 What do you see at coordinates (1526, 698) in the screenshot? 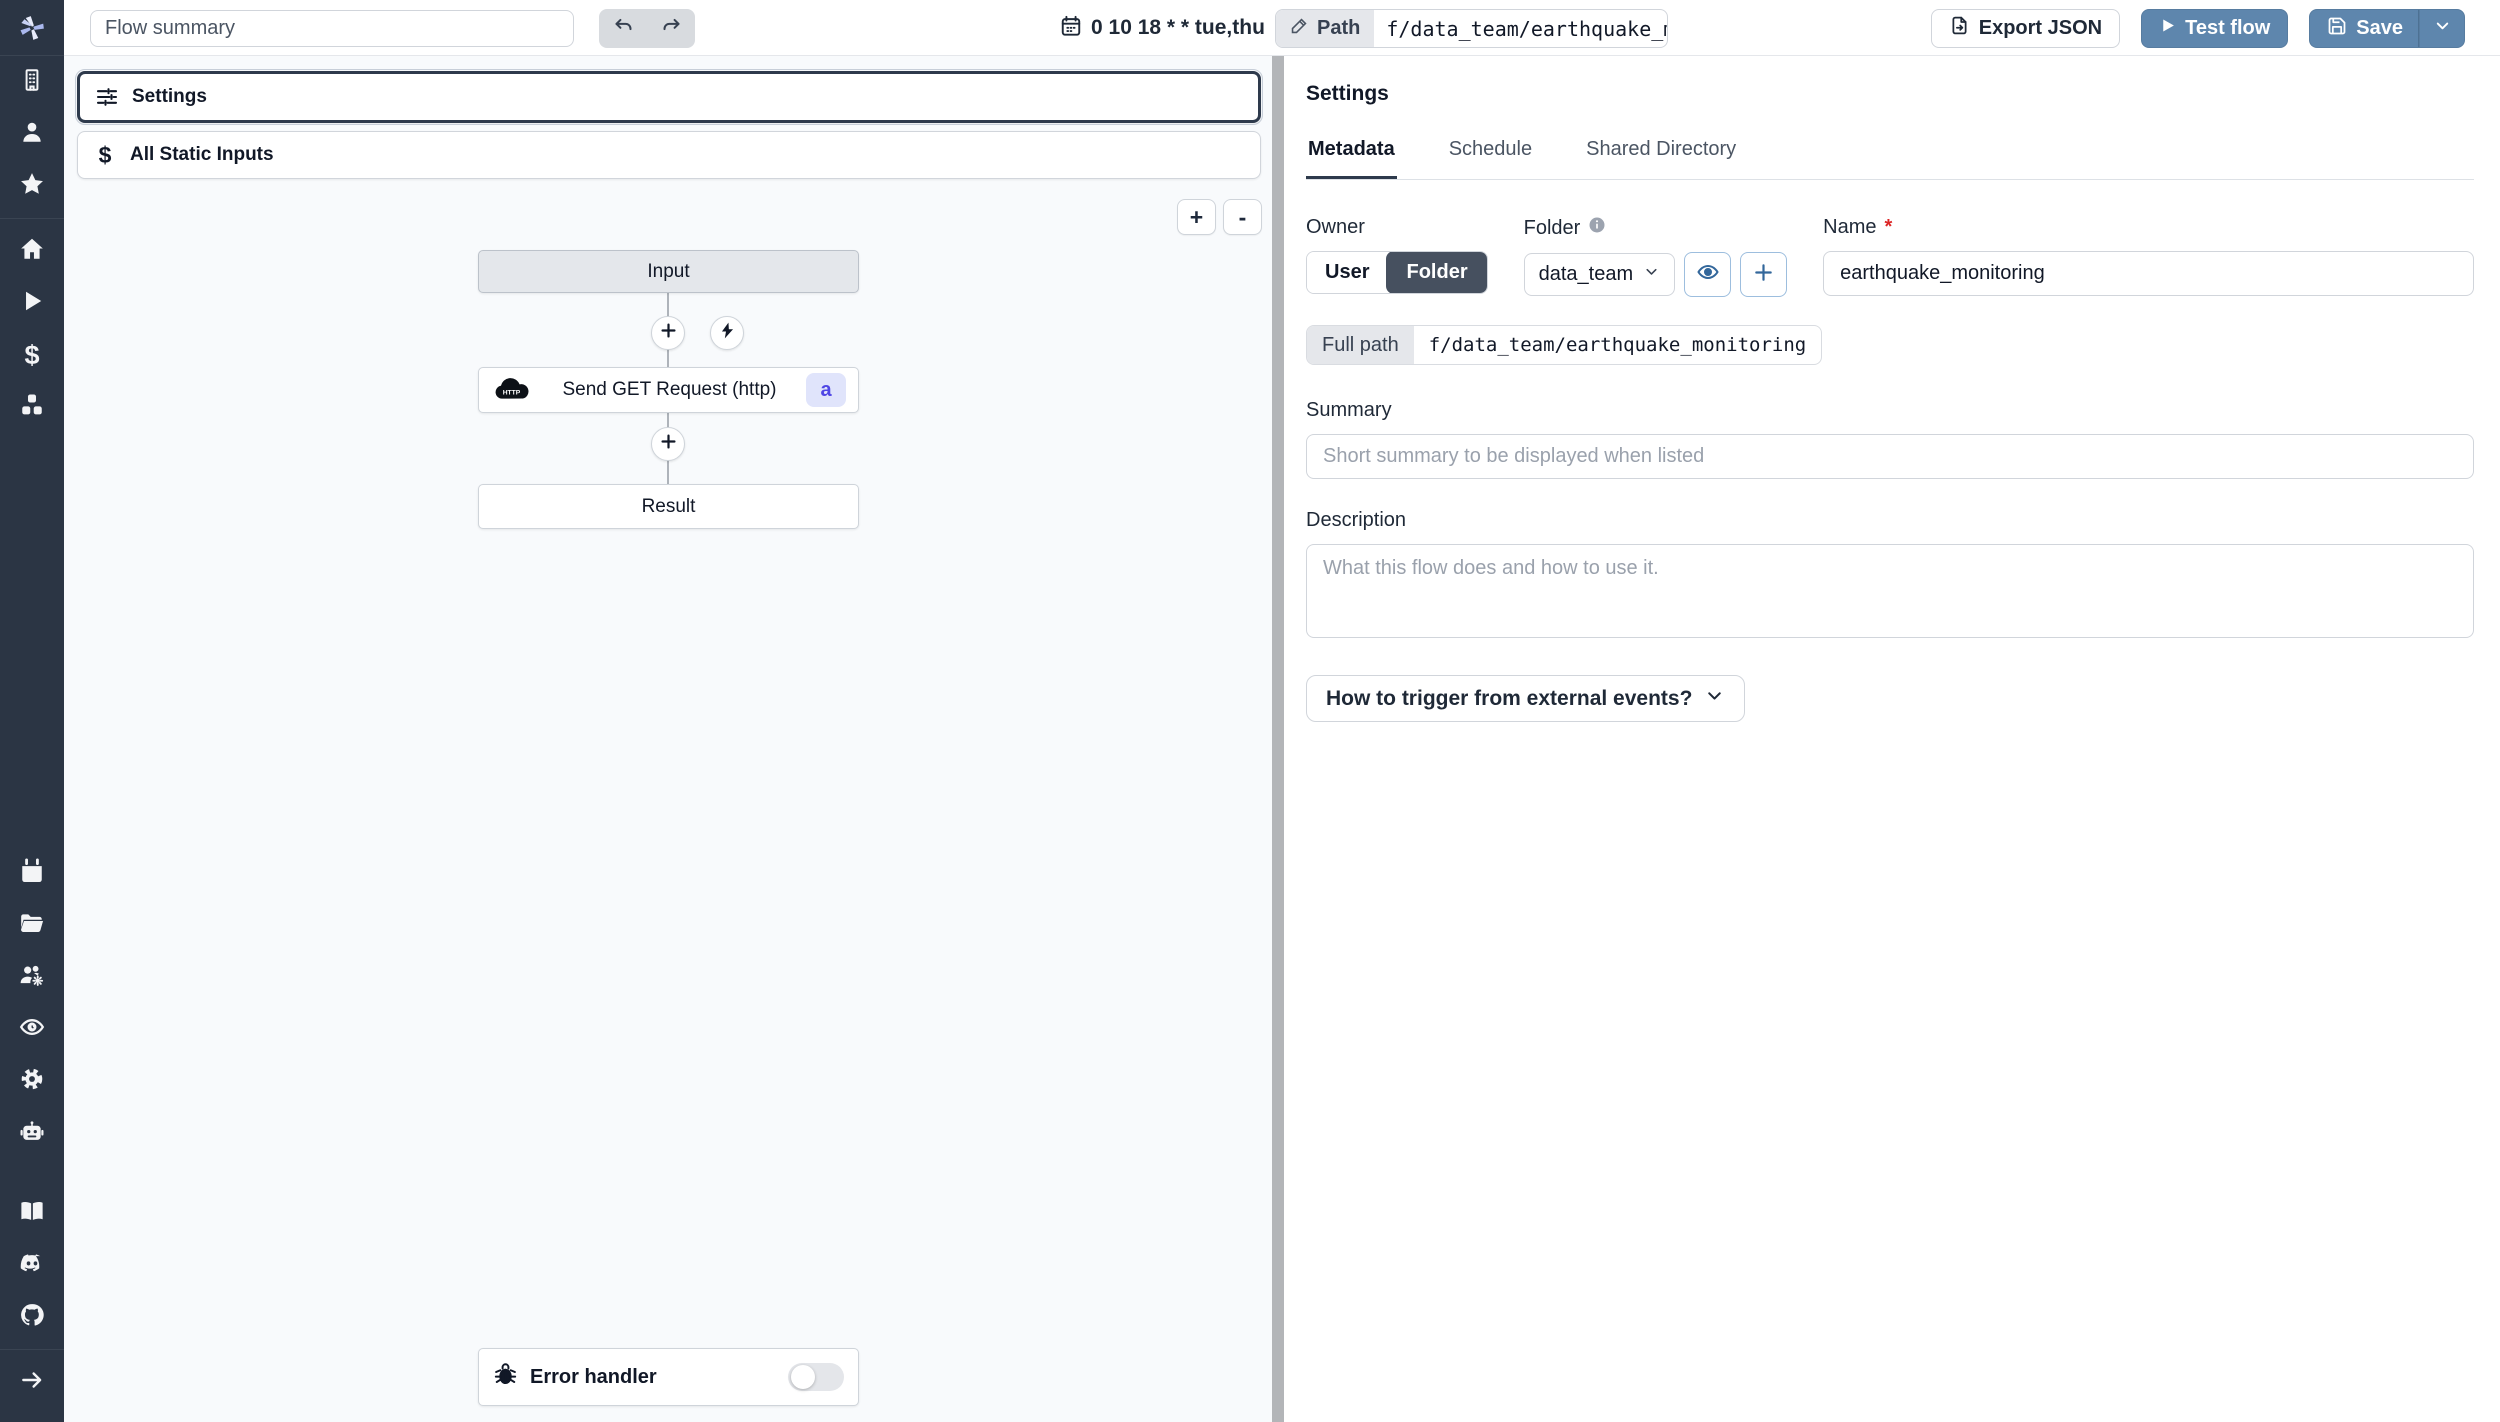
I see `external-triggers-button: How to trigger from external events?` at bounding box center [1526, 698].